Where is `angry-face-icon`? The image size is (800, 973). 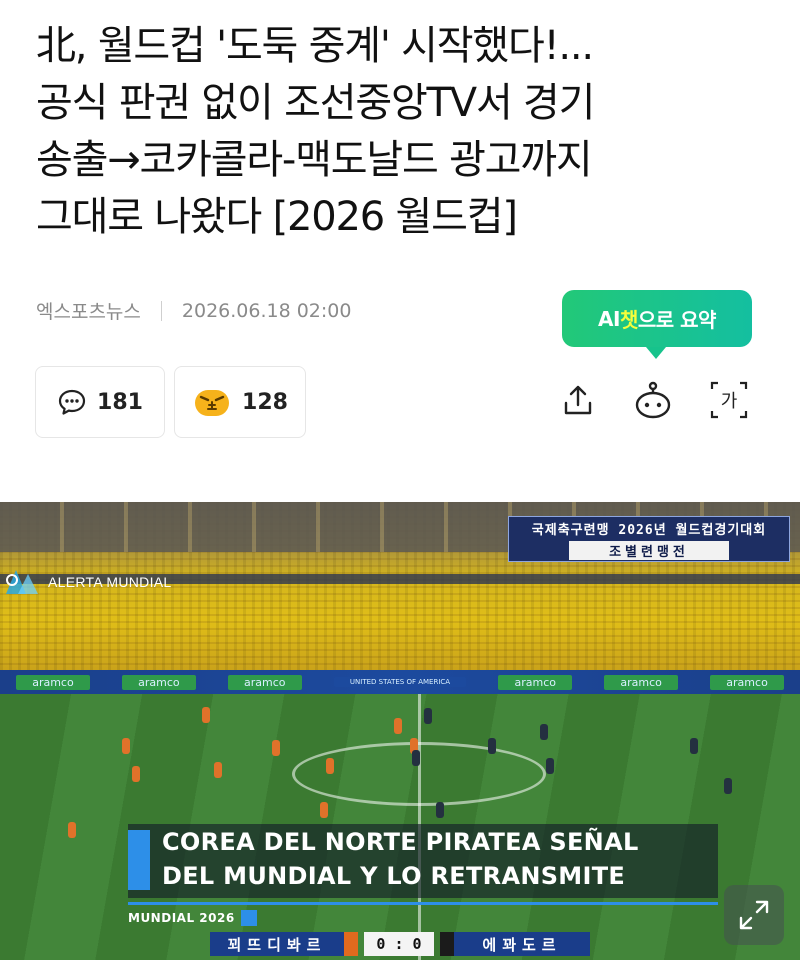 angry-face-icon is located at coordinates (212, 403).